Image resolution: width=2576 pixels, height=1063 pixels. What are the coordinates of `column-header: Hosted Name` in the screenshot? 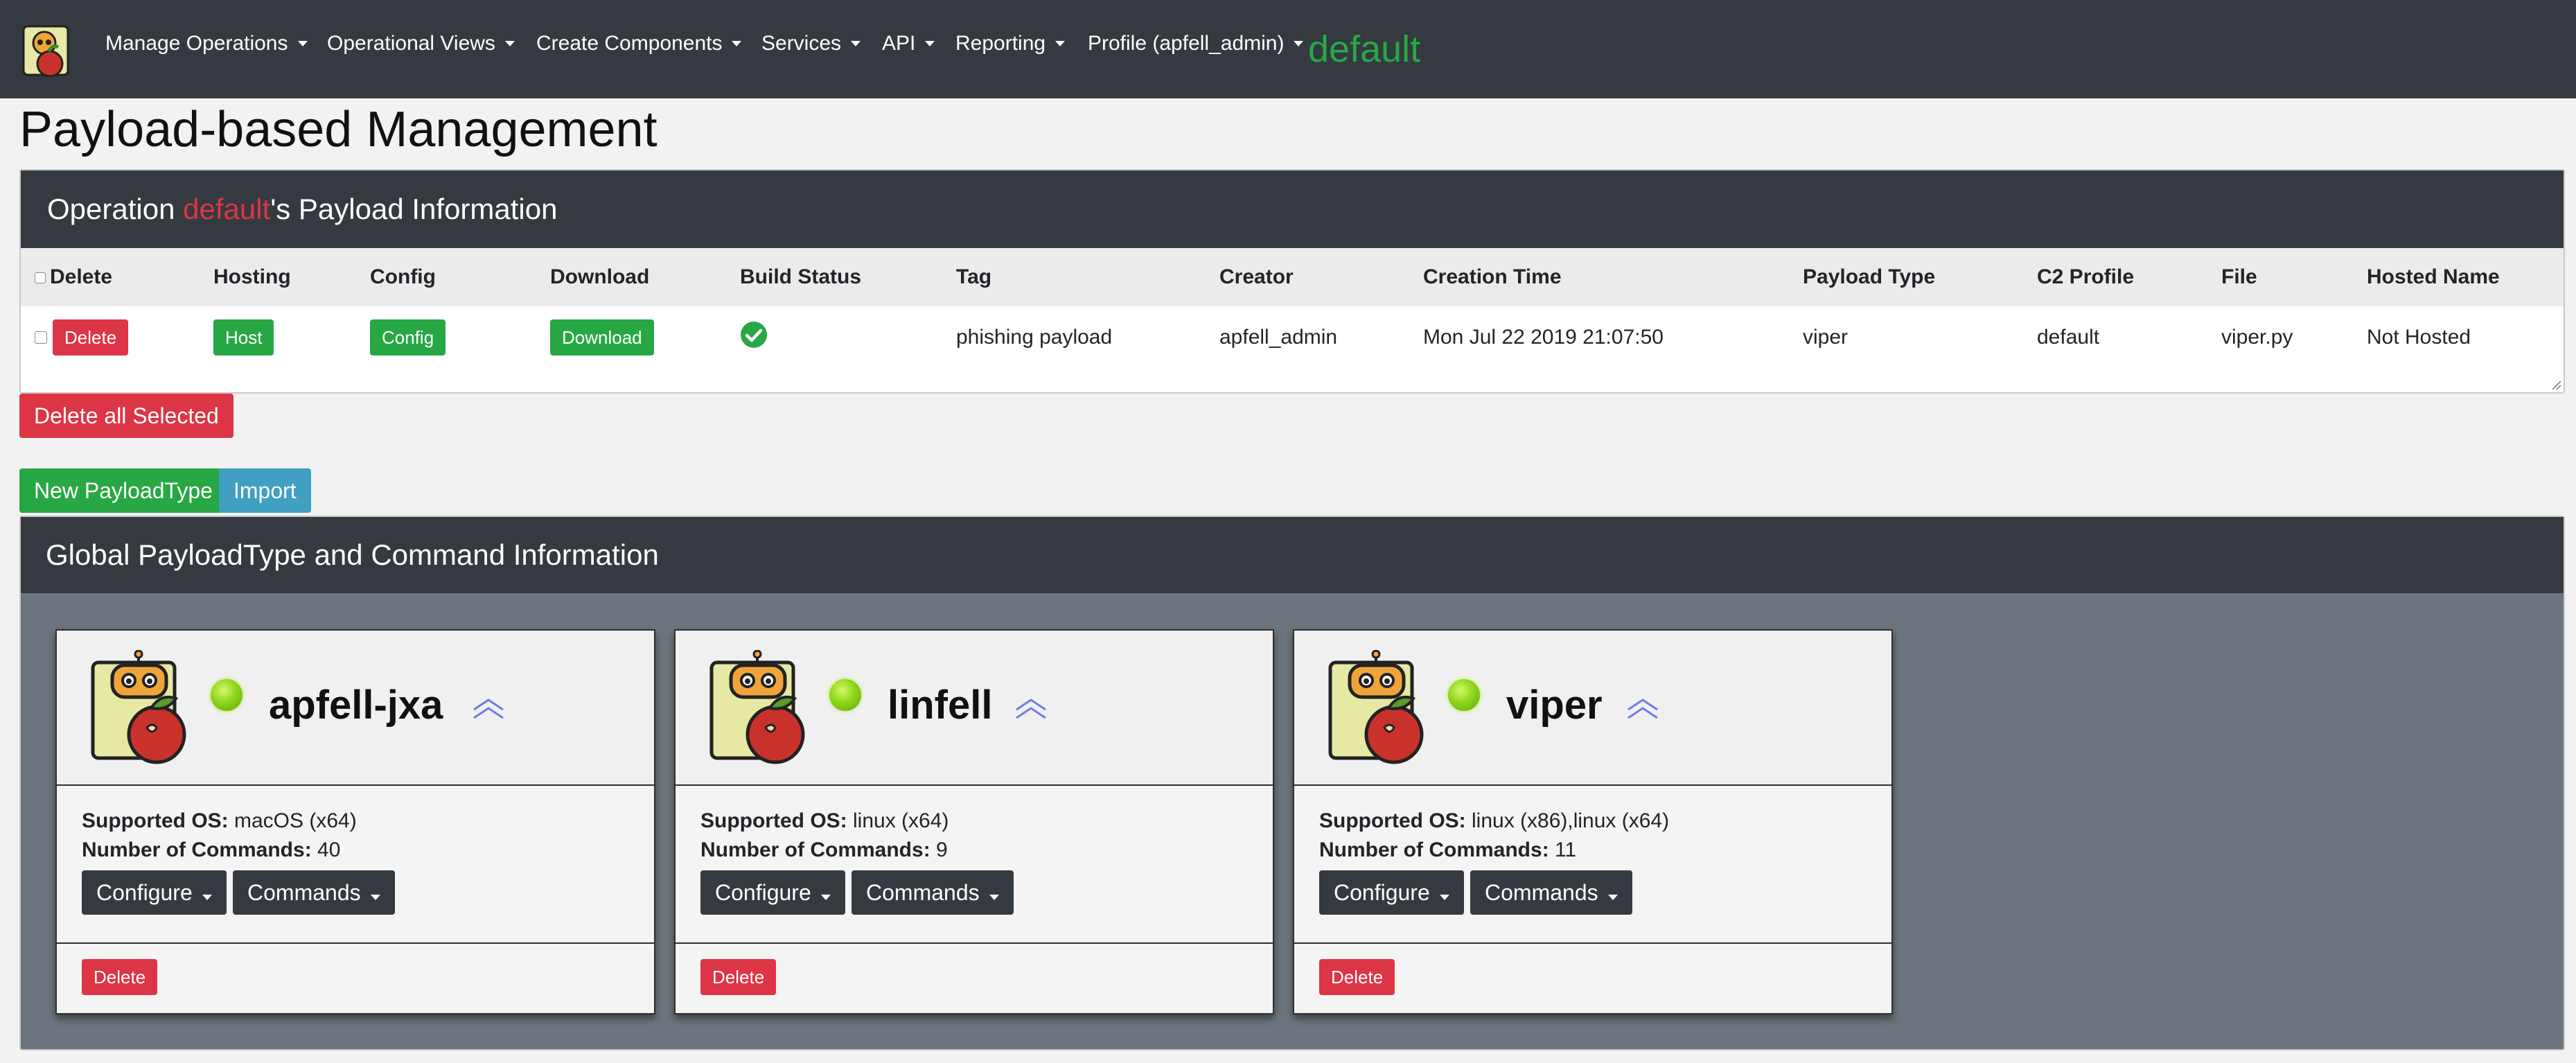 It's located at (2465, 277).